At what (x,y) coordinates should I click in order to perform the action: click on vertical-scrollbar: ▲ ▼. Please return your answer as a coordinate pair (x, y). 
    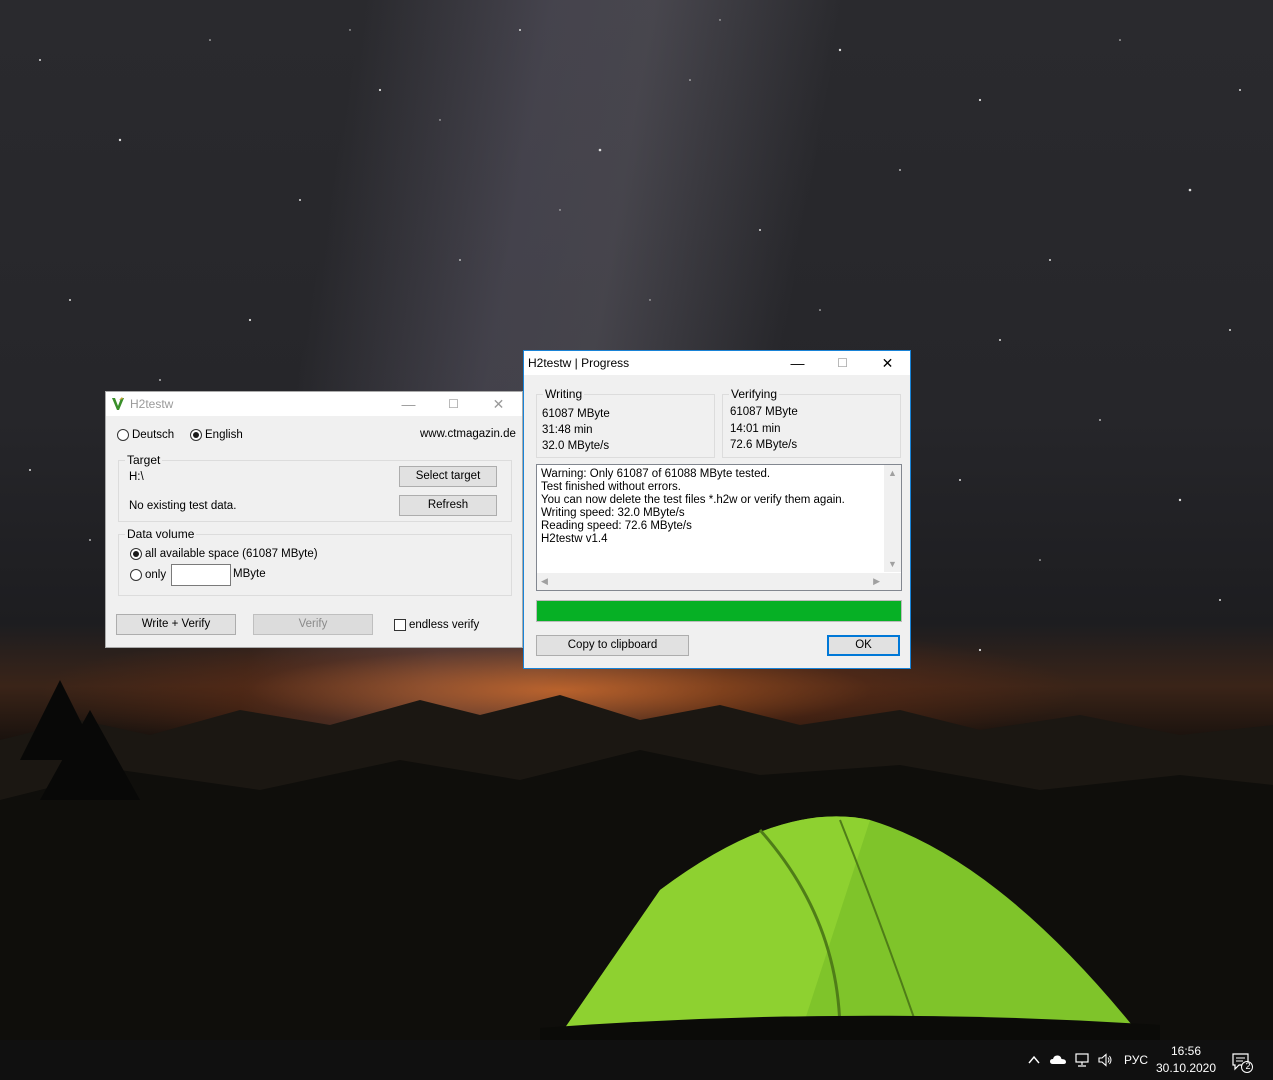
    Looking at the image, I should click on (892, 518).